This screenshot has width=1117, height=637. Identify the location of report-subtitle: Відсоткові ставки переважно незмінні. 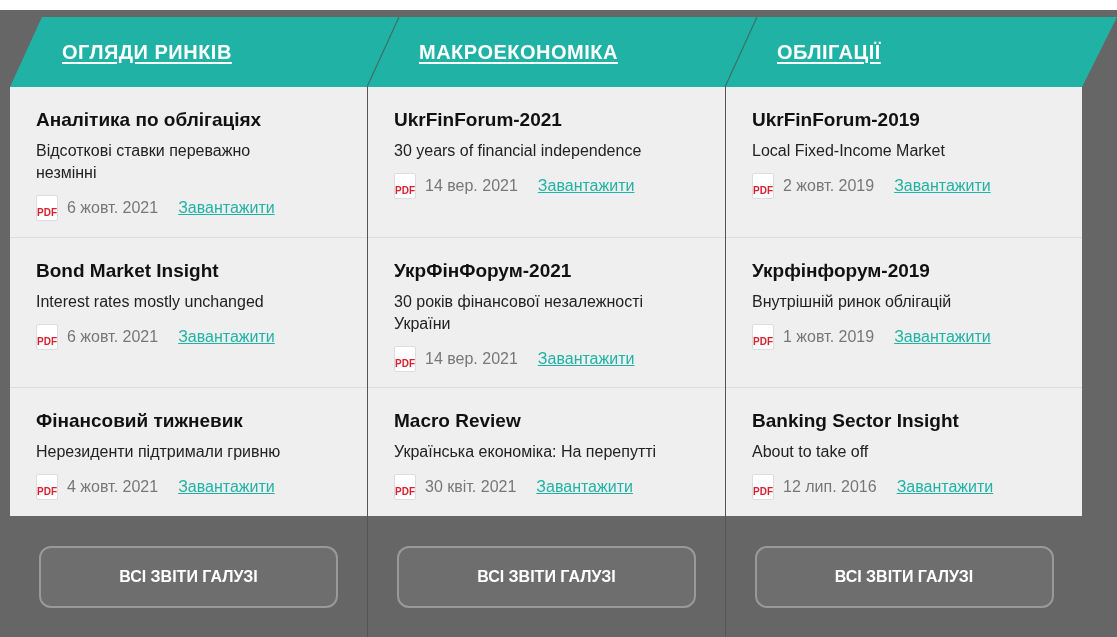
(144, 162).